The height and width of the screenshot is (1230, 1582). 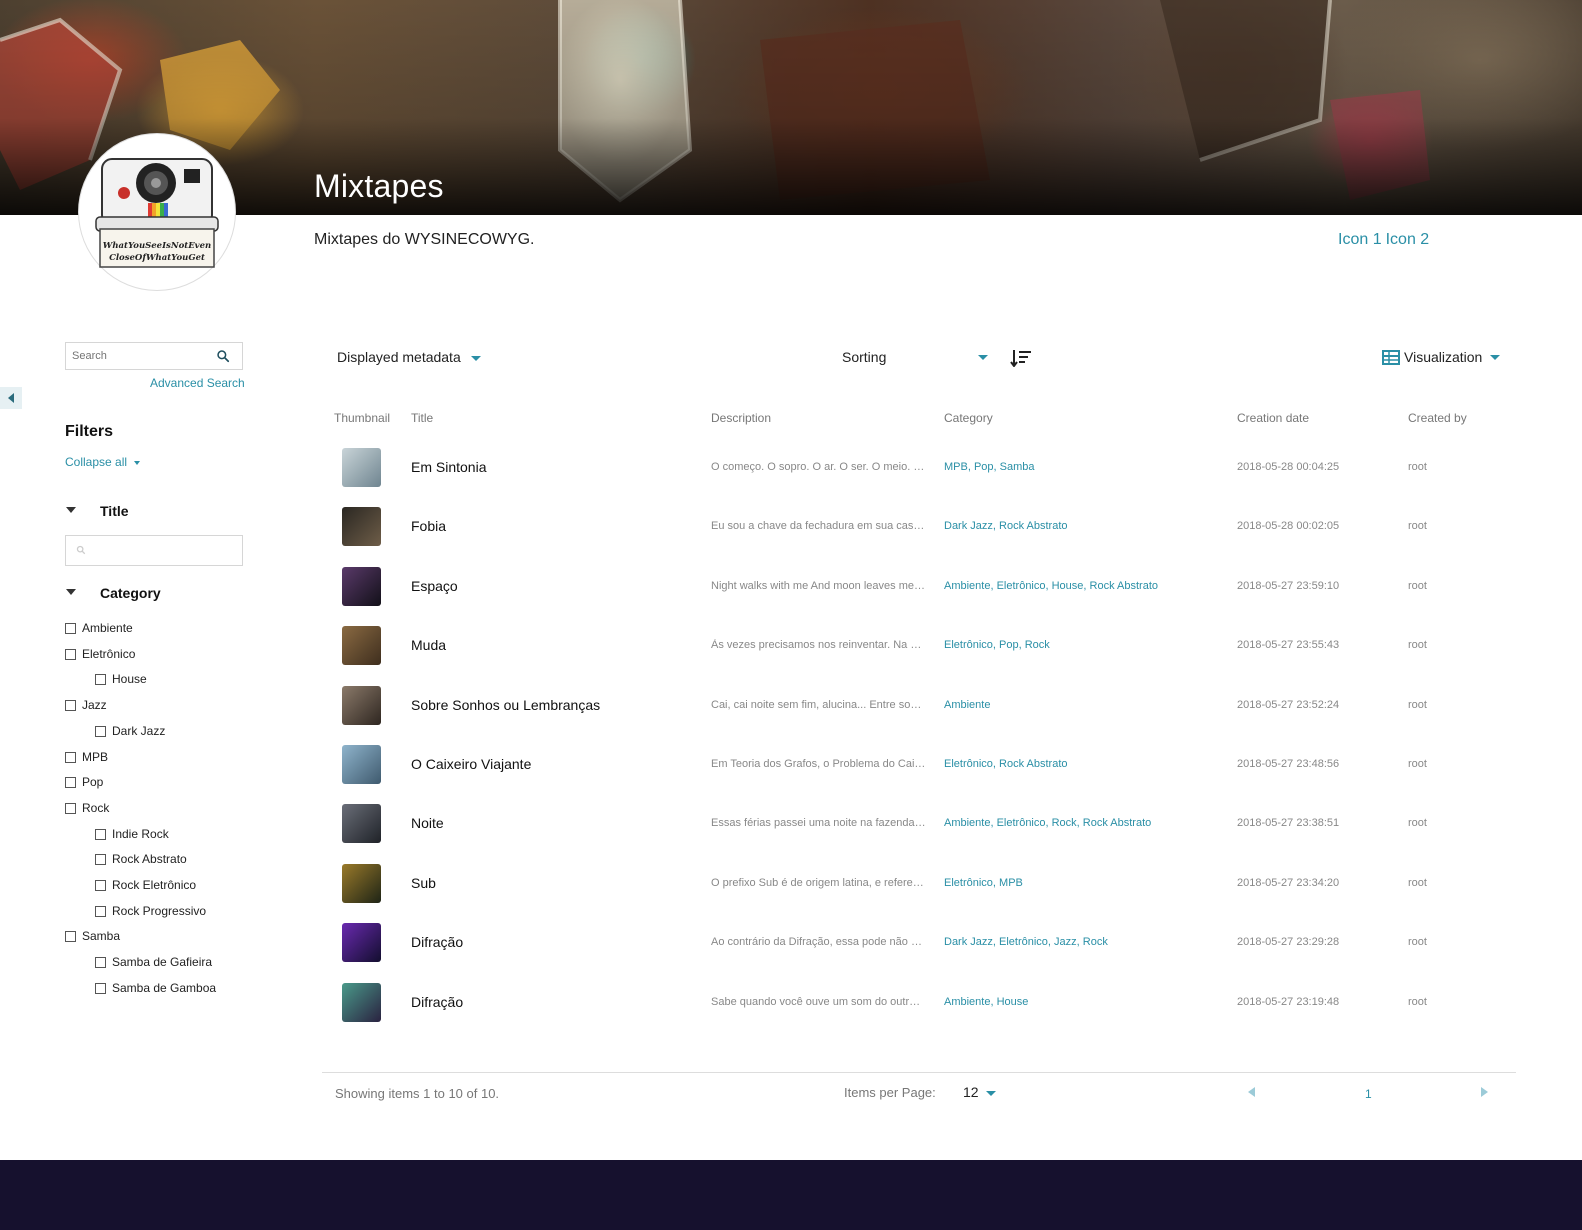 What do you see at coordinates (1484, 1092) in the screenshot?
I see `next-page-icon` at bounding box center [1484, 1092].